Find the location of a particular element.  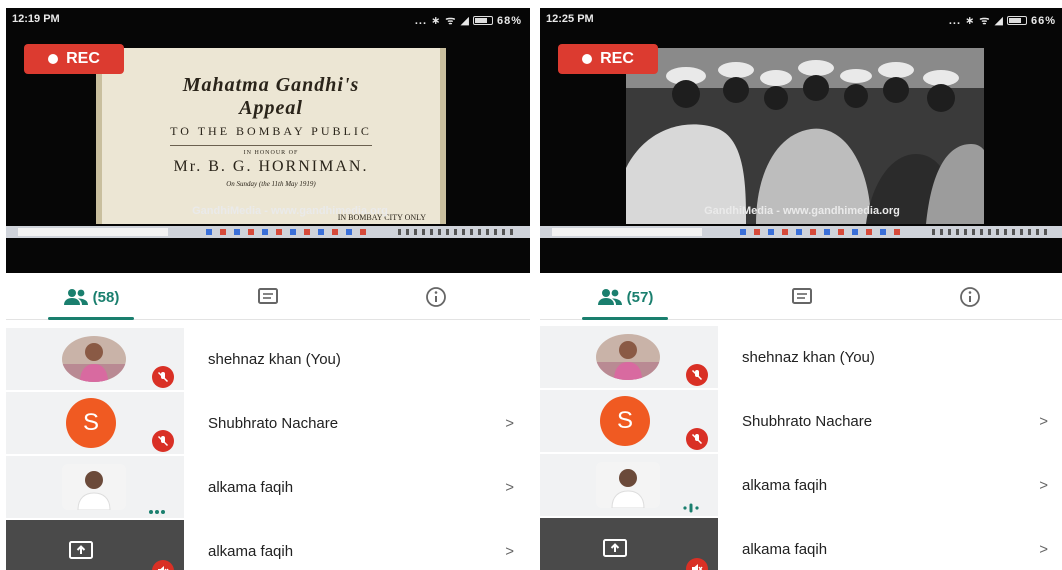

status-icons: ... ∗ ᯤ ◢ 66% is located at coordinates (1002, 20).